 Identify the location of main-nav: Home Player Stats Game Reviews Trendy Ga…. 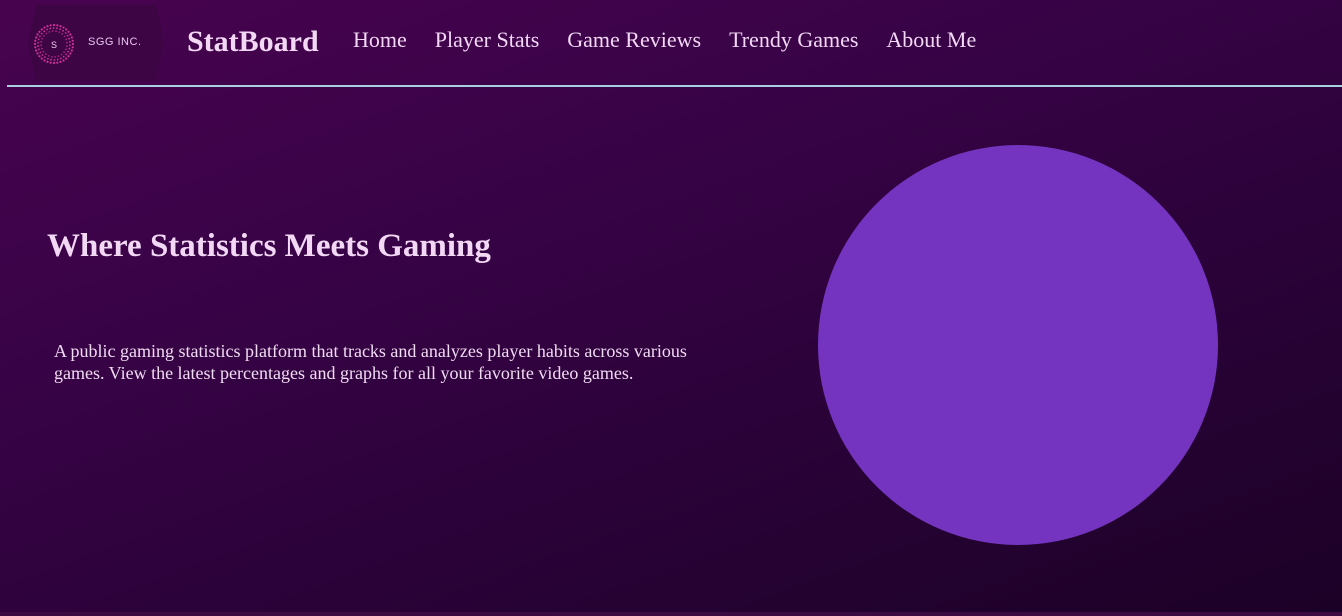
(664, 40).